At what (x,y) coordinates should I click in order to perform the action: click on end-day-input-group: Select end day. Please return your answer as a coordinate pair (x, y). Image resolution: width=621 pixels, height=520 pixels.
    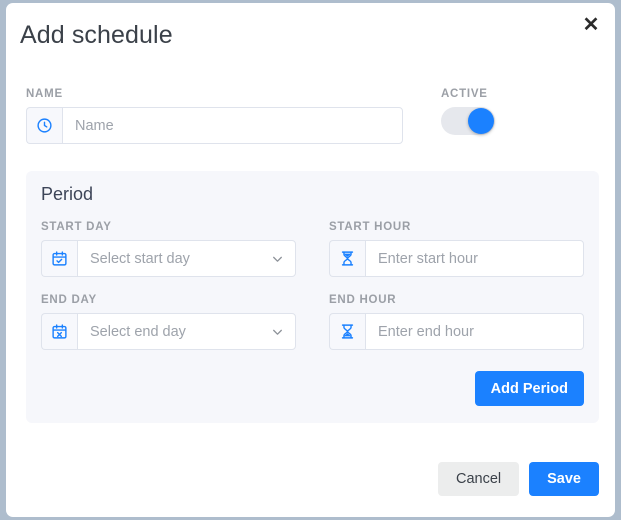
    Looking at the image, I should click on (168, 331).